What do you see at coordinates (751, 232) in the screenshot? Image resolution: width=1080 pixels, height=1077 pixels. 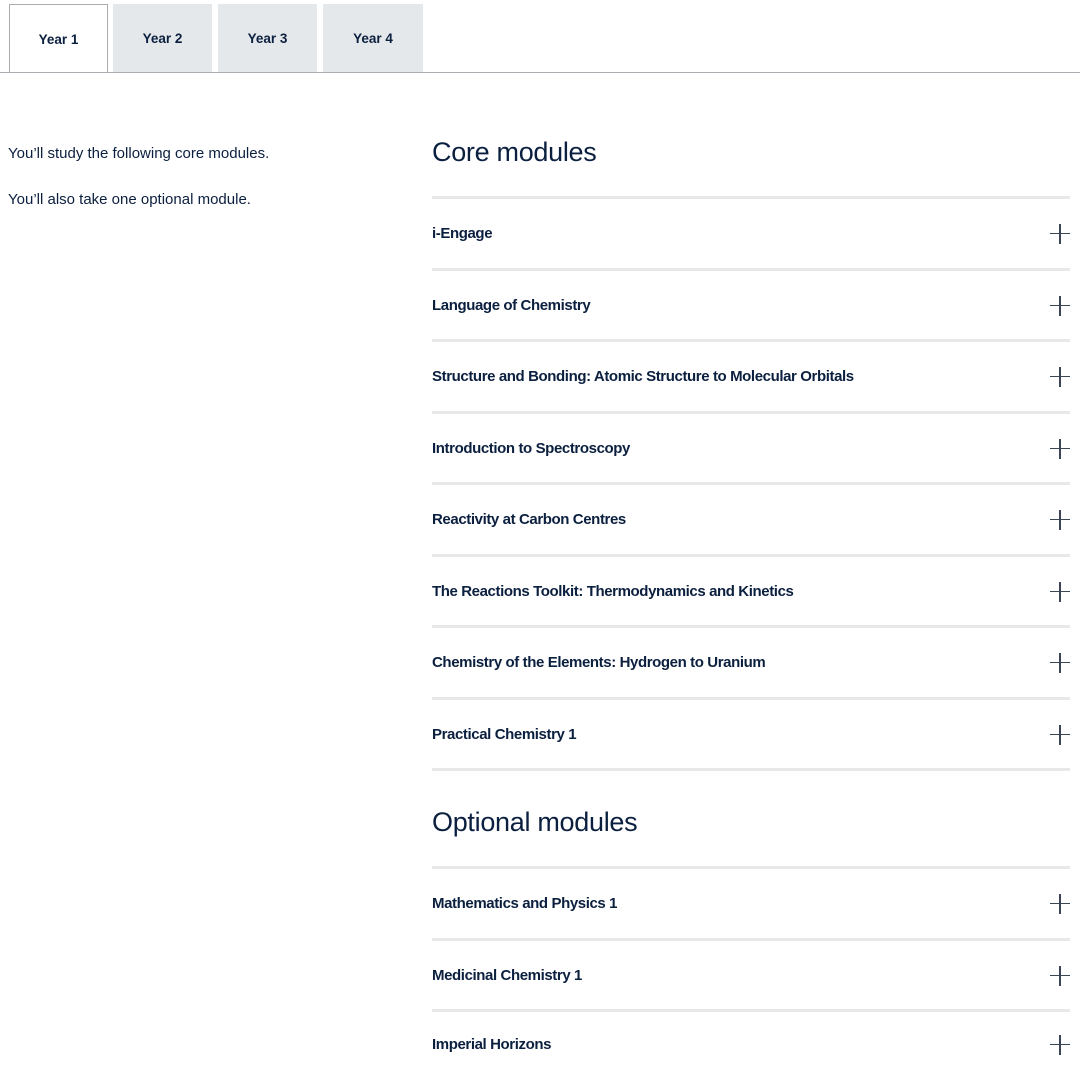 I see `accordion-item-i-engage: i-Engage` at bounding box center [751, 232].